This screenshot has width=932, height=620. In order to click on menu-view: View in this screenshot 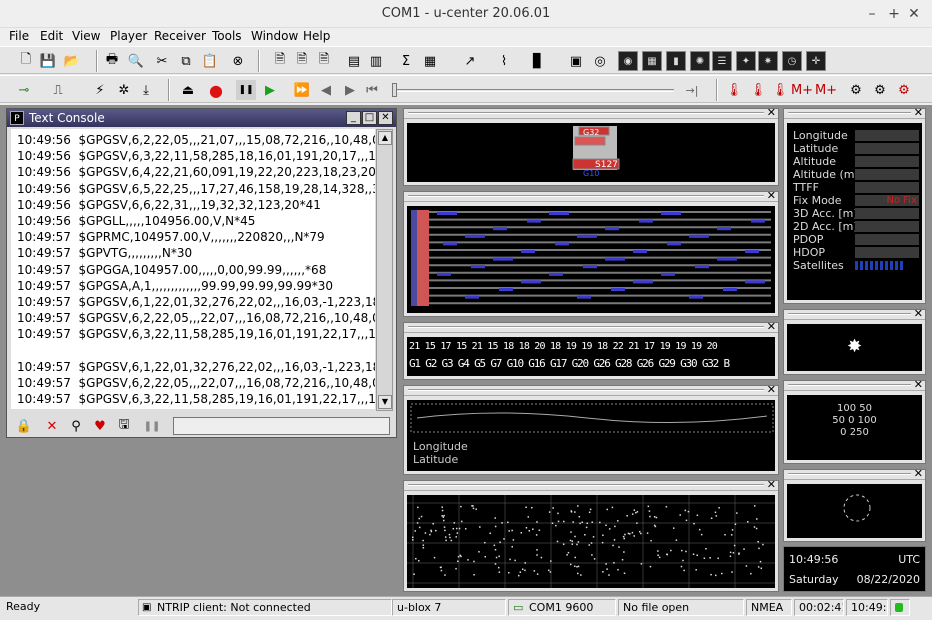, I will do `click(86, 36)`.